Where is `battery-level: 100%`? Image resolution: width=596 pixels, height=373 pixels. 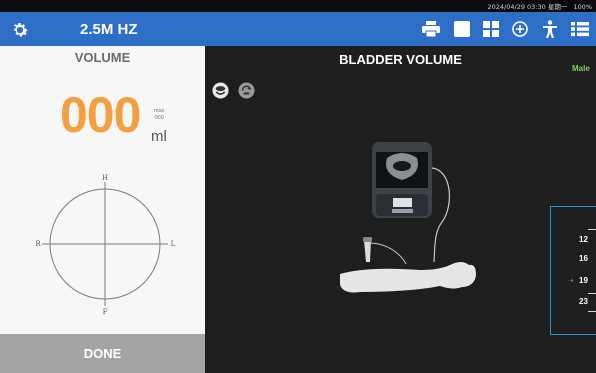 battery-level: 100% is located at coordinates (582, 7).